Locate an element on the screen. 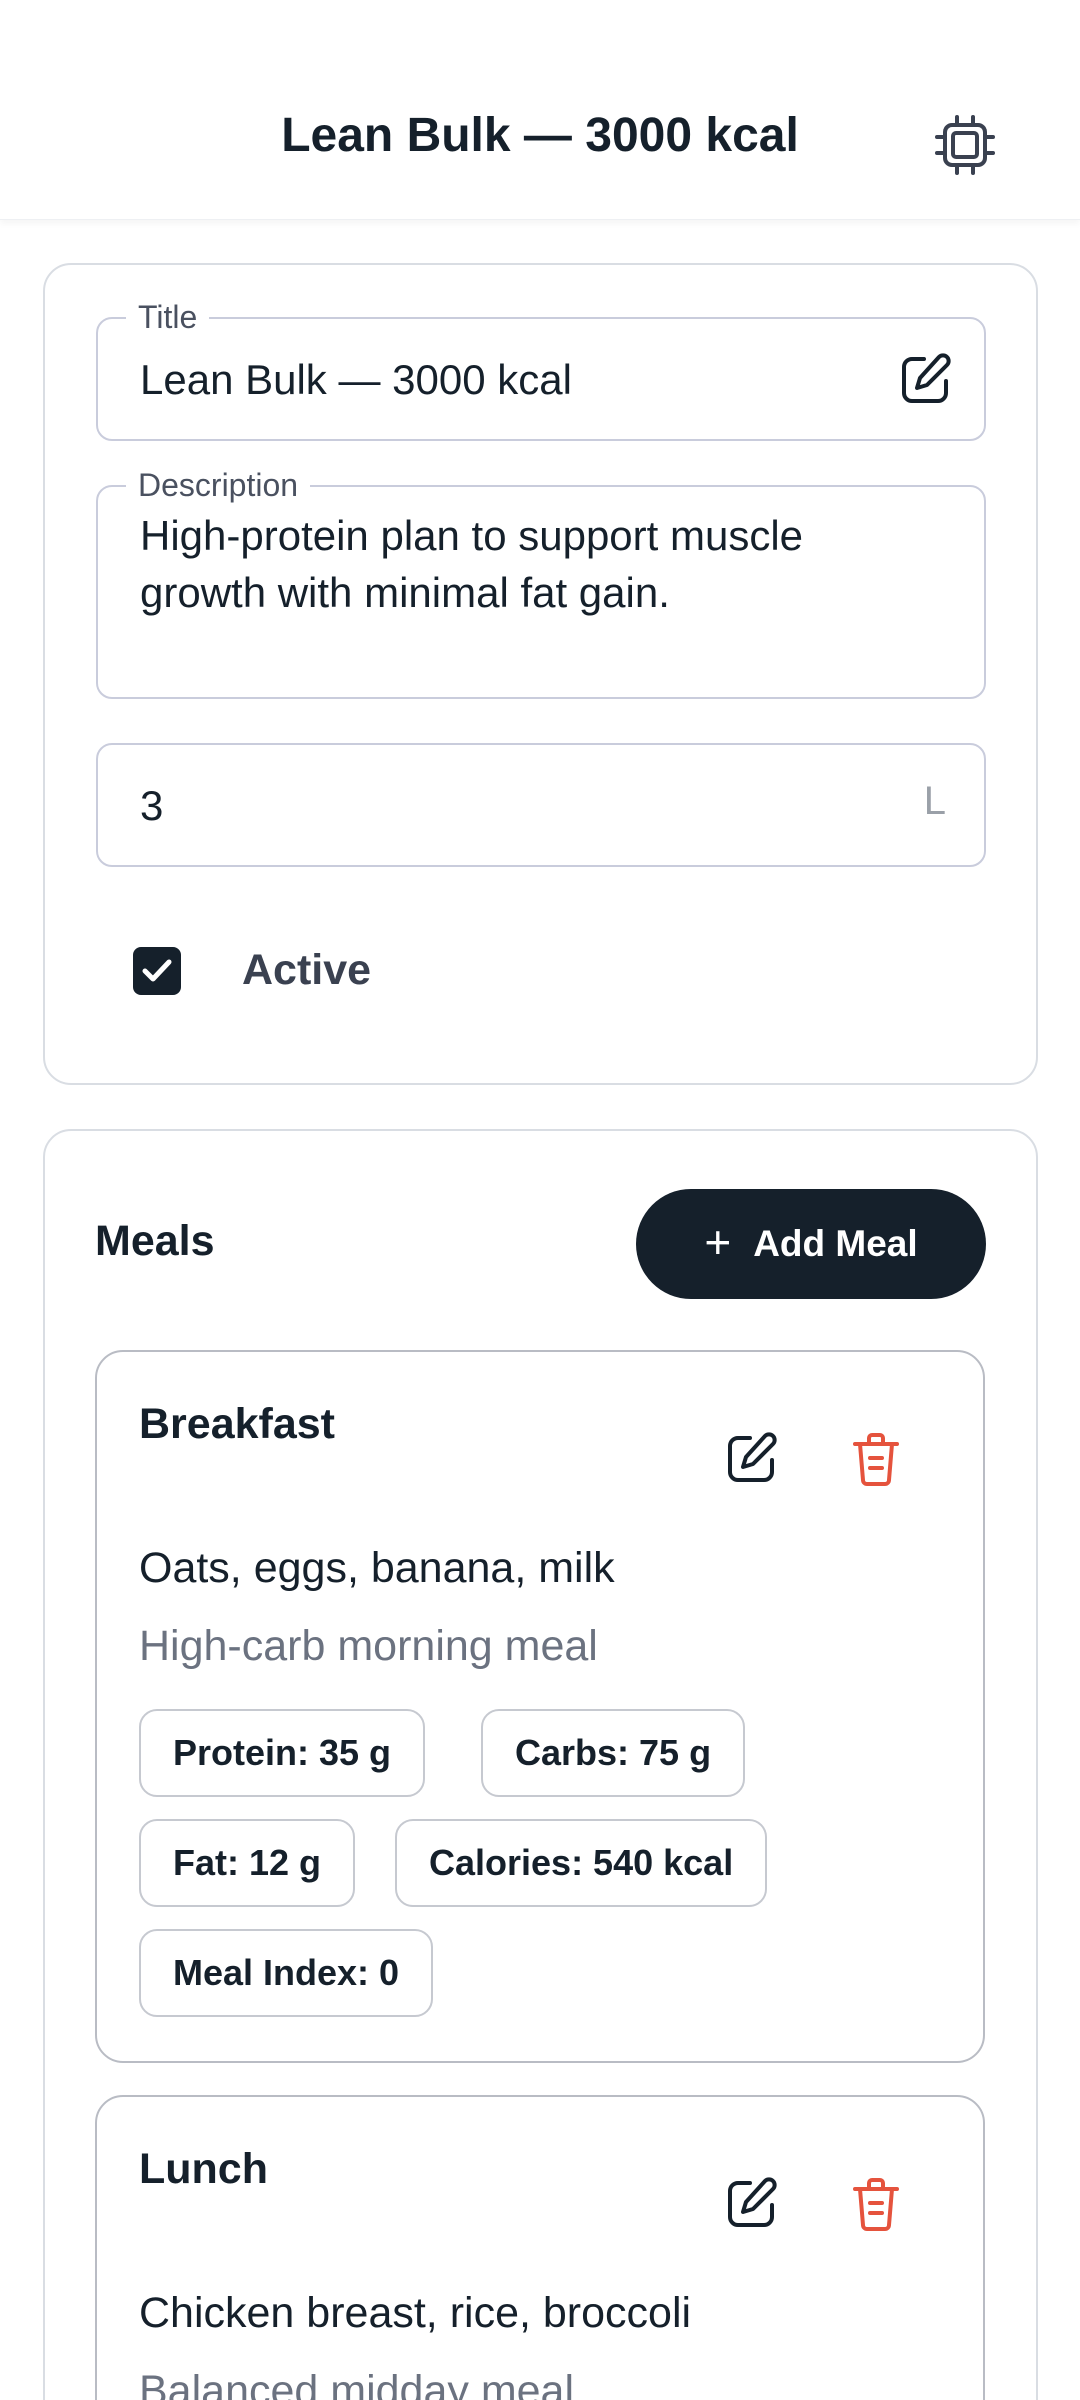  title-field: Title Lean Bulk — 3000 kcal is located at coordinates (541, 369).